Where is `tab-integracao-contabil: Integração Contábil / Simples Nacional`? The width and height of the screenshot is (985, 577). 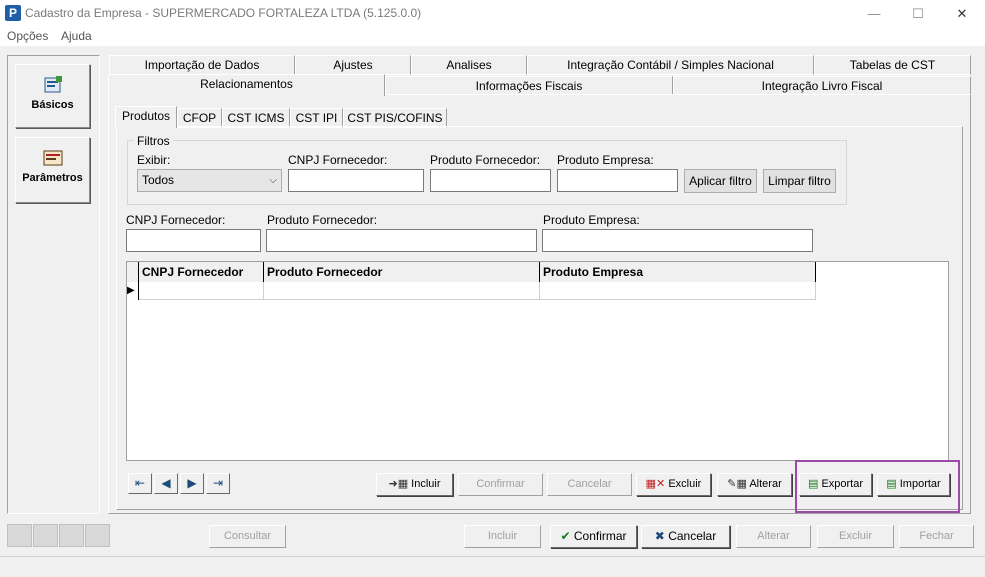
tab-integracao-contabil: Integração Contábil / Simples Nacional is located at coordinates (670, 65).